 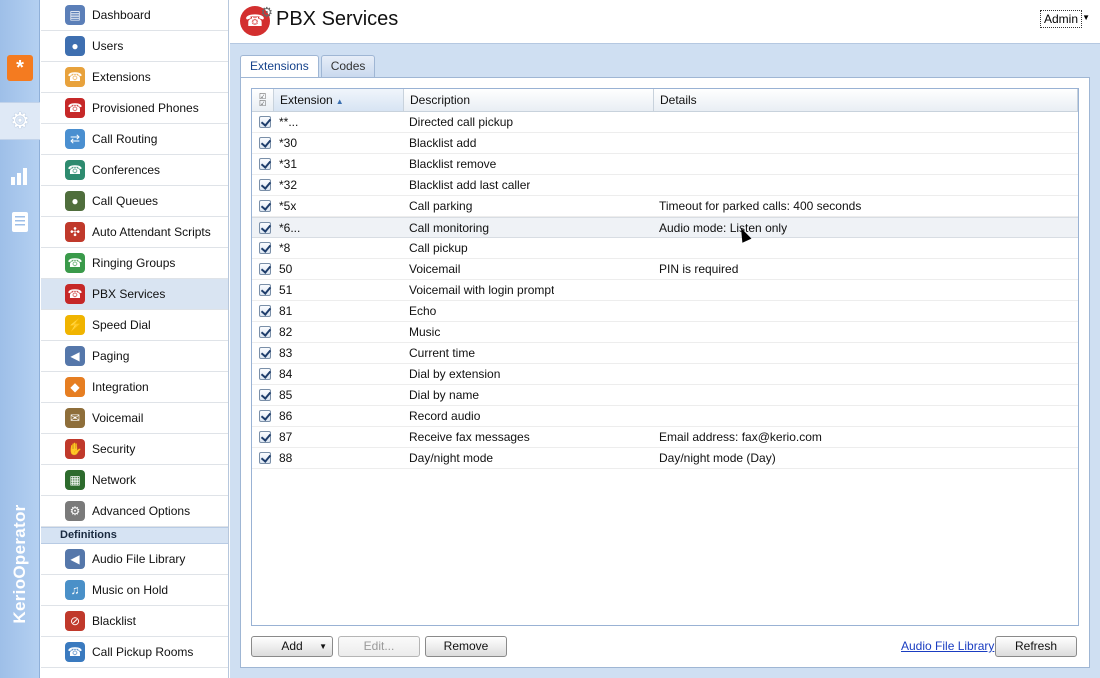 I want to click on sidebar-item-auto-attendant-scripts: ✣ Auto Attendant Scripts, so click(x=134, y=232).